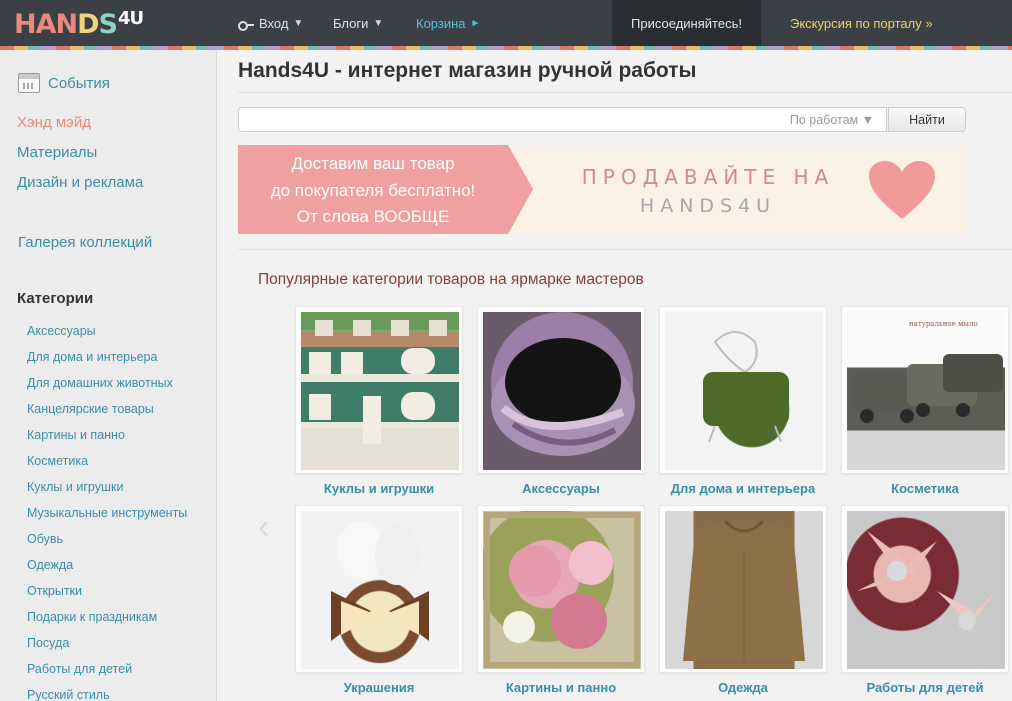 Image resolution: width=1012 pixels, height=701 pixels. What do you see at coordinates (107, 336) in the screenshot?
I see `category-item: Аксессуары` at bounding box center [107, 336].